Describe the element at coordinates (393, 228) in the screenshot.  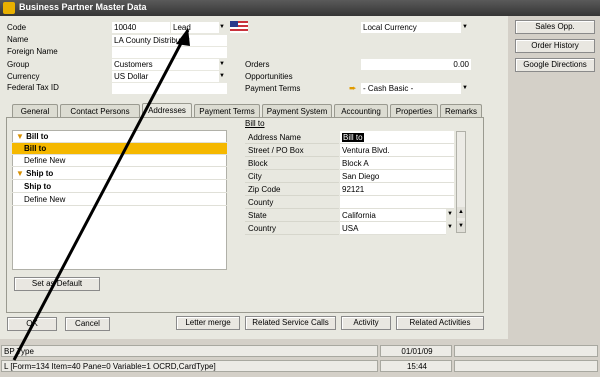
I see `country-select: USA` at that location.